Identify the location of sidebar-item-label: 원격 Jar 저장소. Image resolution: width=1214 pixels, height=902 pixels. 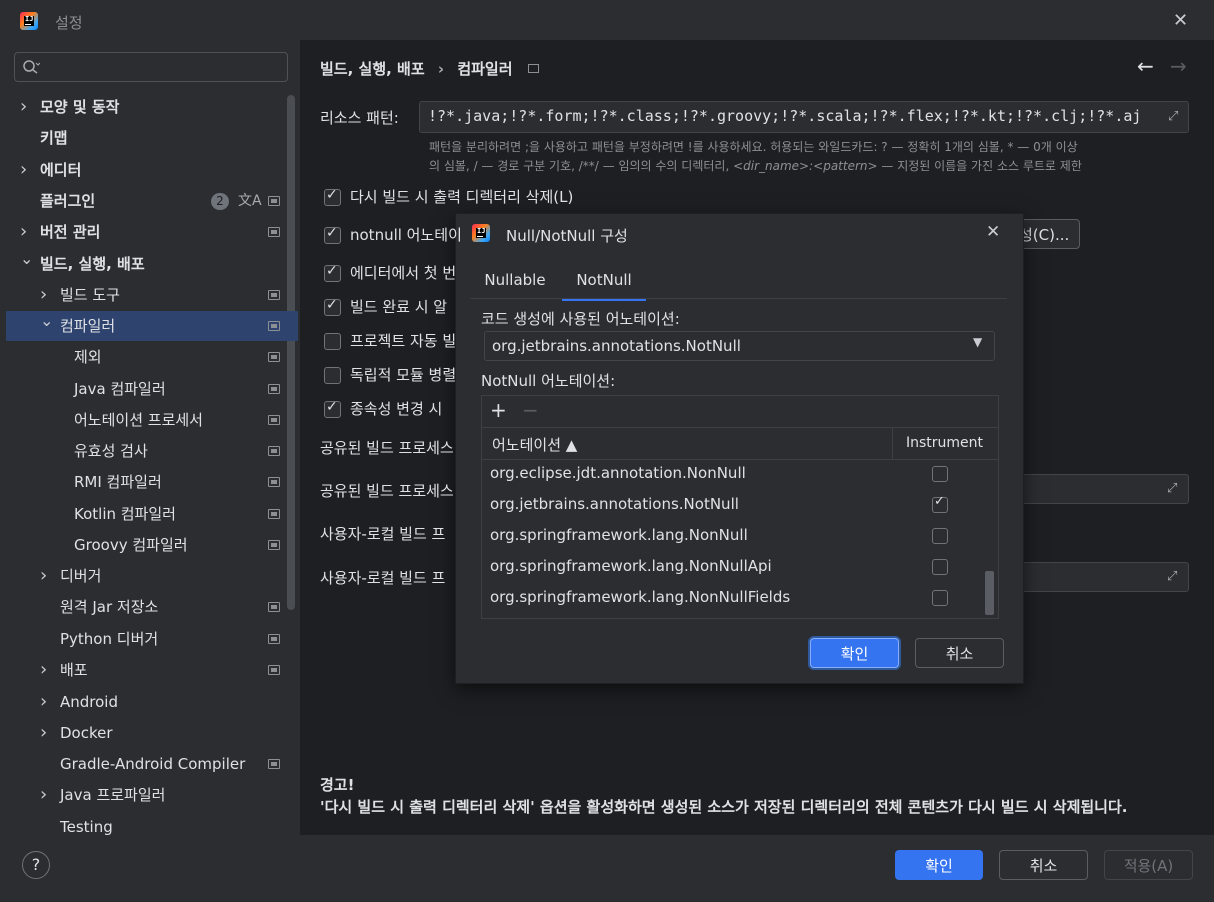
(109, 607).